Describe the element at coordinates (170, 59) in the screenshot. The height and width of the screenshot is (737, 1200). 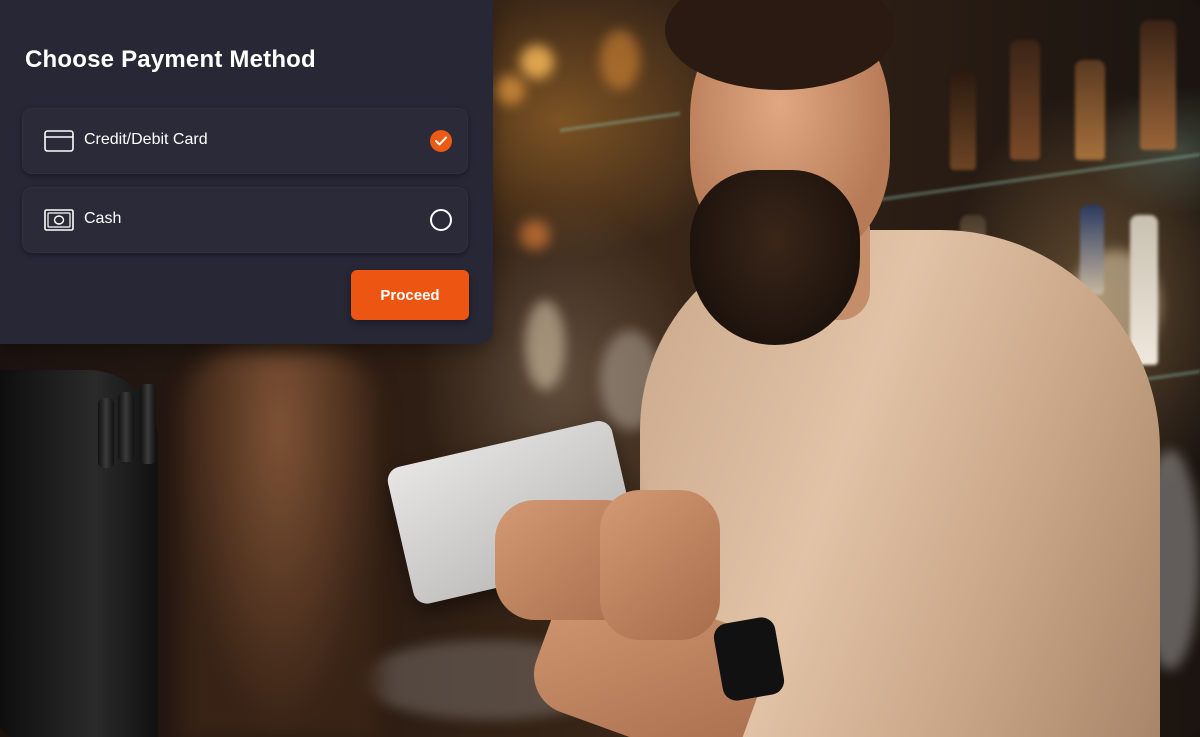
I see `panel-title: Choose Payment Method` at that location.